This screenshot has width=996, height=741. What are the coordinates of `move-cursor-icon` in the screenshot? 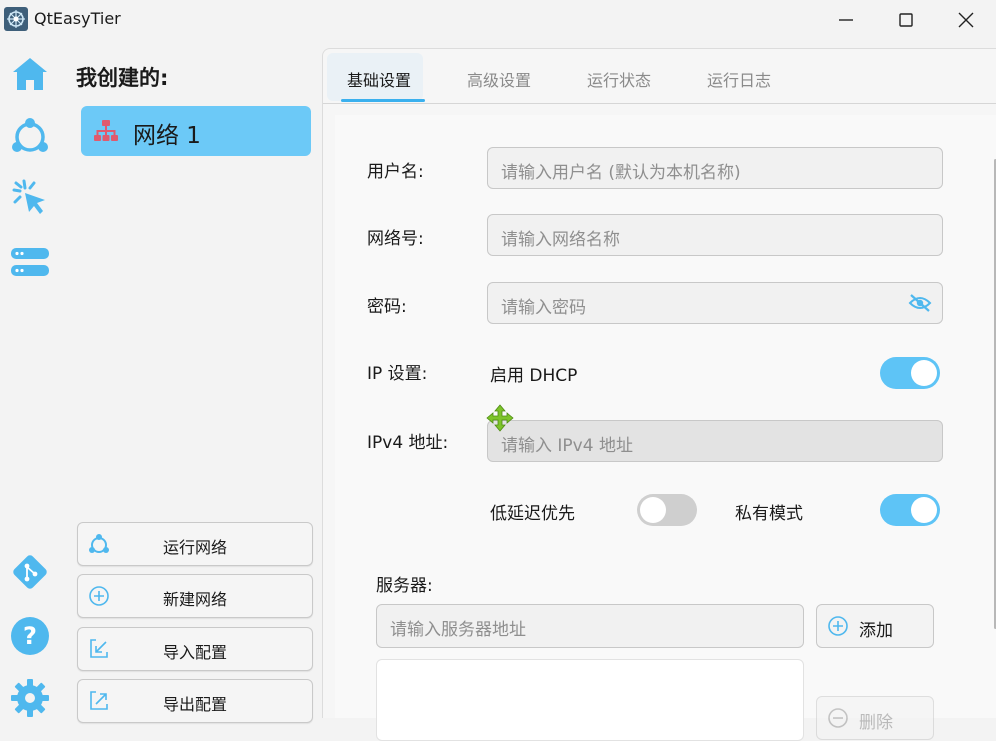 It's located at (500, 418).